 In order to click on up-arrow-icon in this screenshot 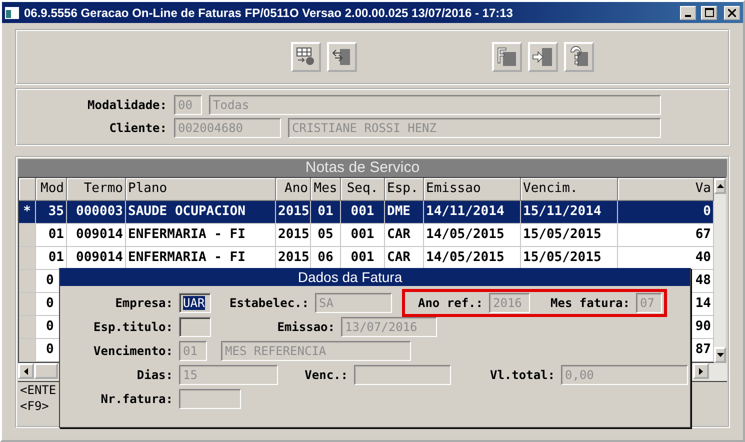, I will do `click(720, 186)`.